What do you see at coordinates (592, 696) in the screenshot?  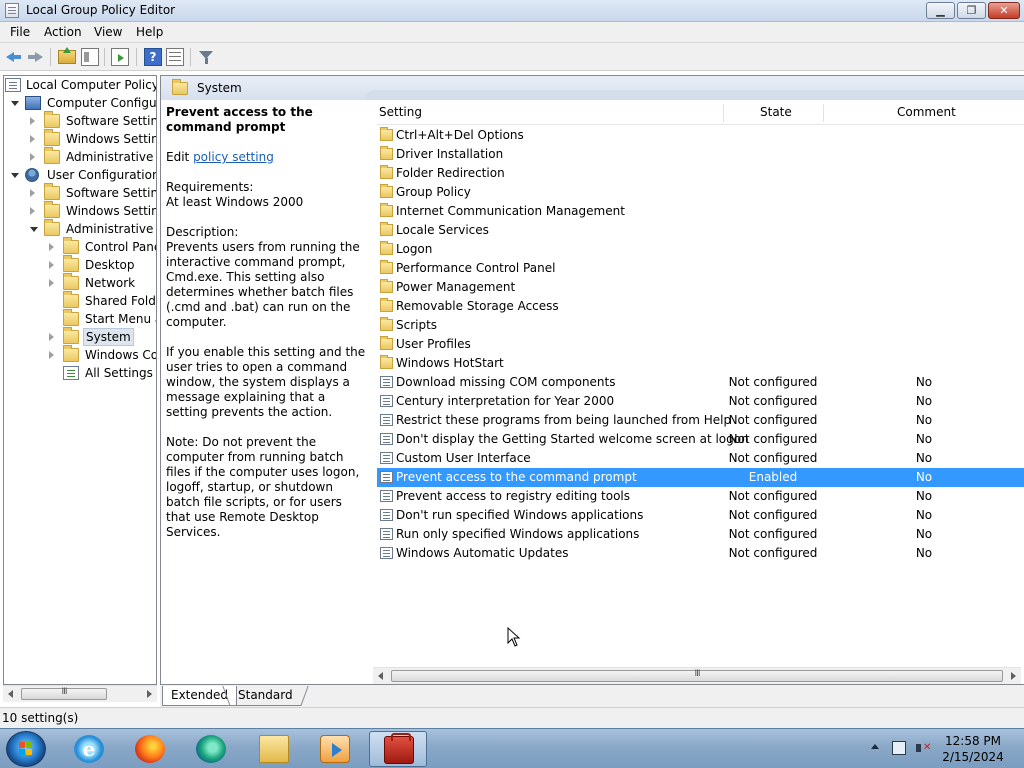 I see `view-tabs: Extended Standard` at bounding box center [592, 696].